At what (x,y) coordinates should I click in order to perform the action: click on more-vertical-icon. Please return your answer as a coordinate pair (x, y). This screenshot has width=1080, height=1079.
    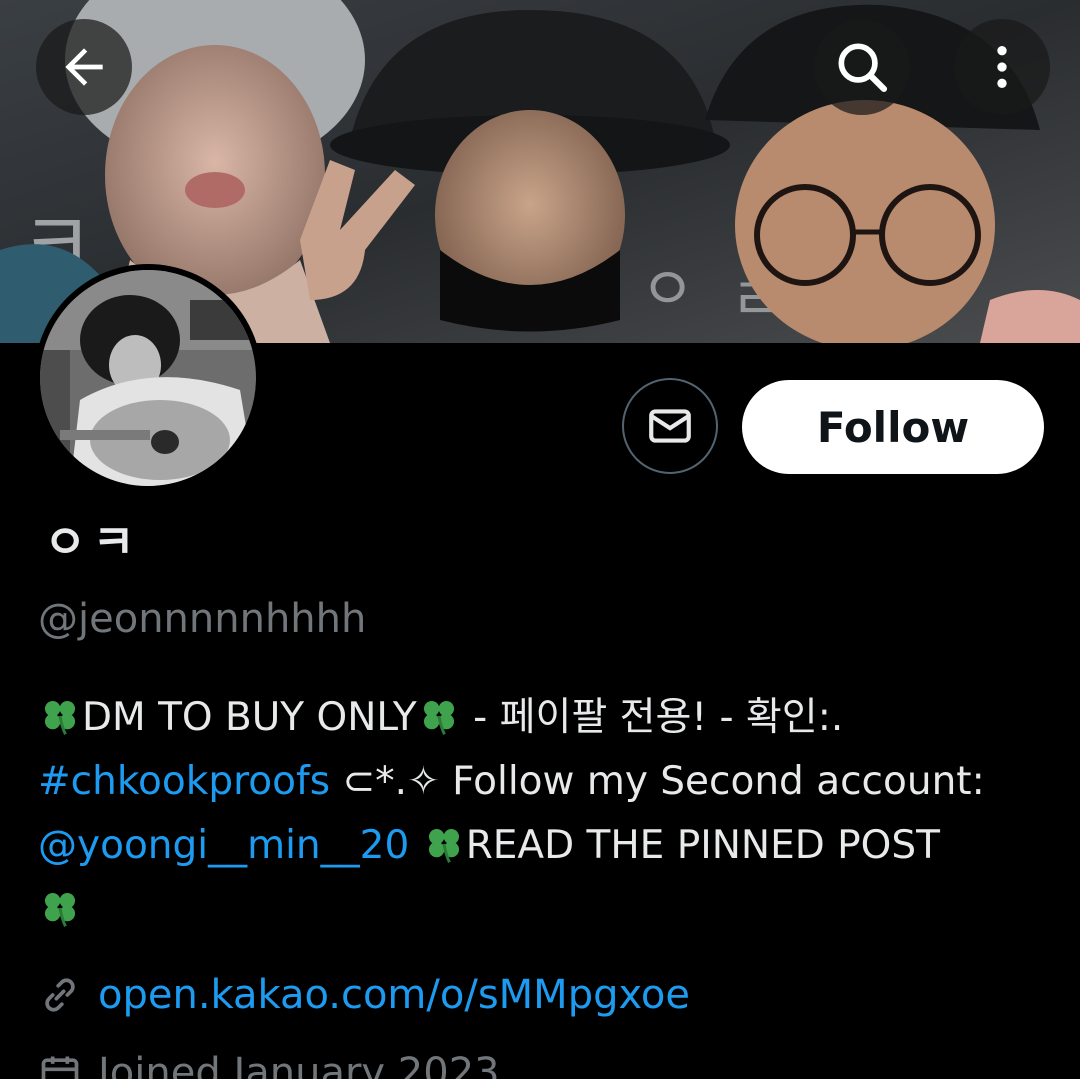
    Looking at the image, I should click on (1002, 67).